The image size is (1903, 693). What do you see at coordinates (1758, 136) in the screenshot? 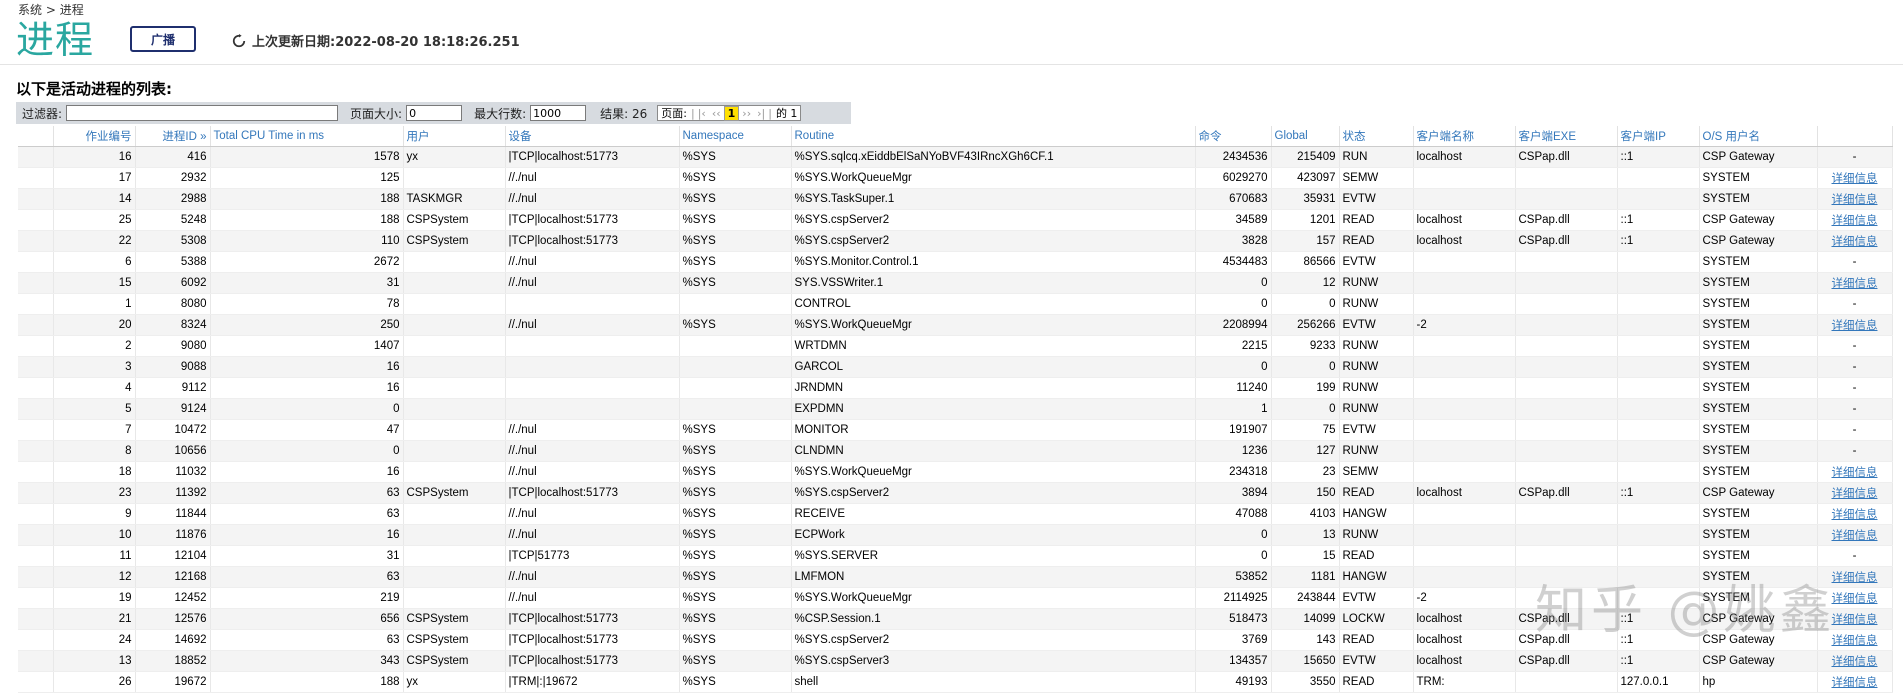
I see `column-header: O/S 用户名` at bounding box center [1758, 136].